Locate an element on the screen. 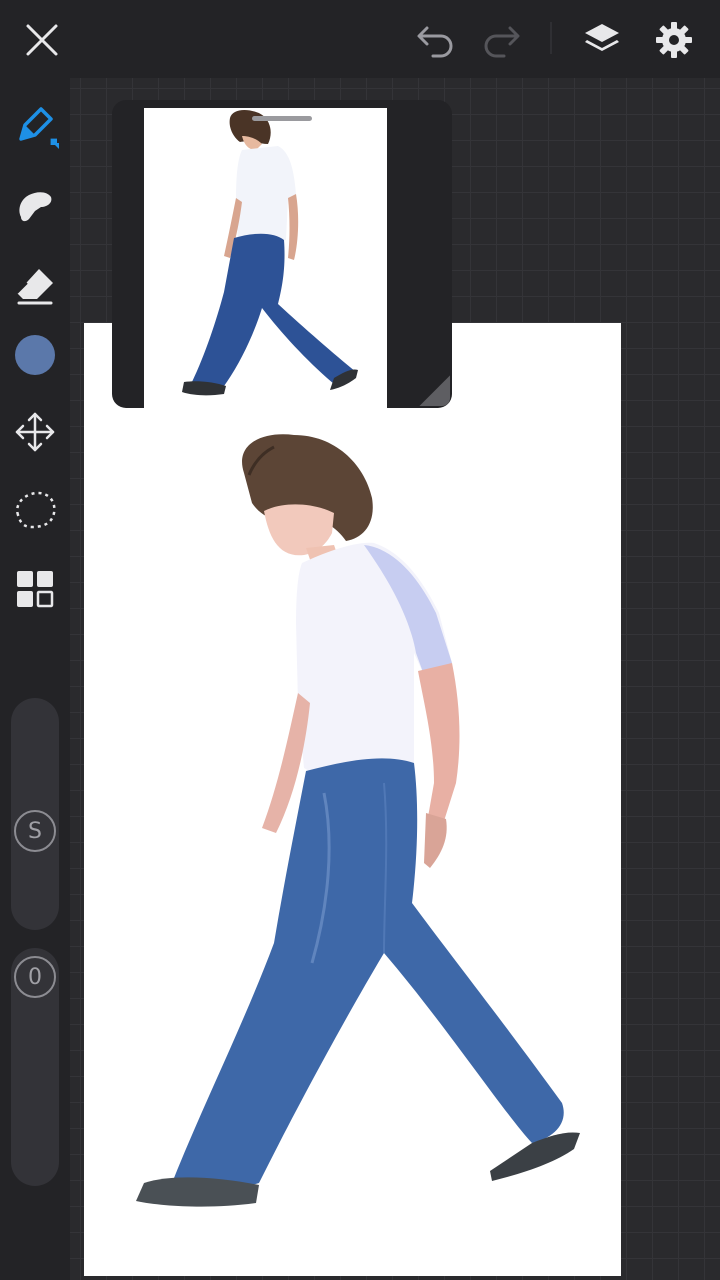 The height and width of the screenshot is (1280, 720). redo-arrow-icon is located at coordinates (502, 42).